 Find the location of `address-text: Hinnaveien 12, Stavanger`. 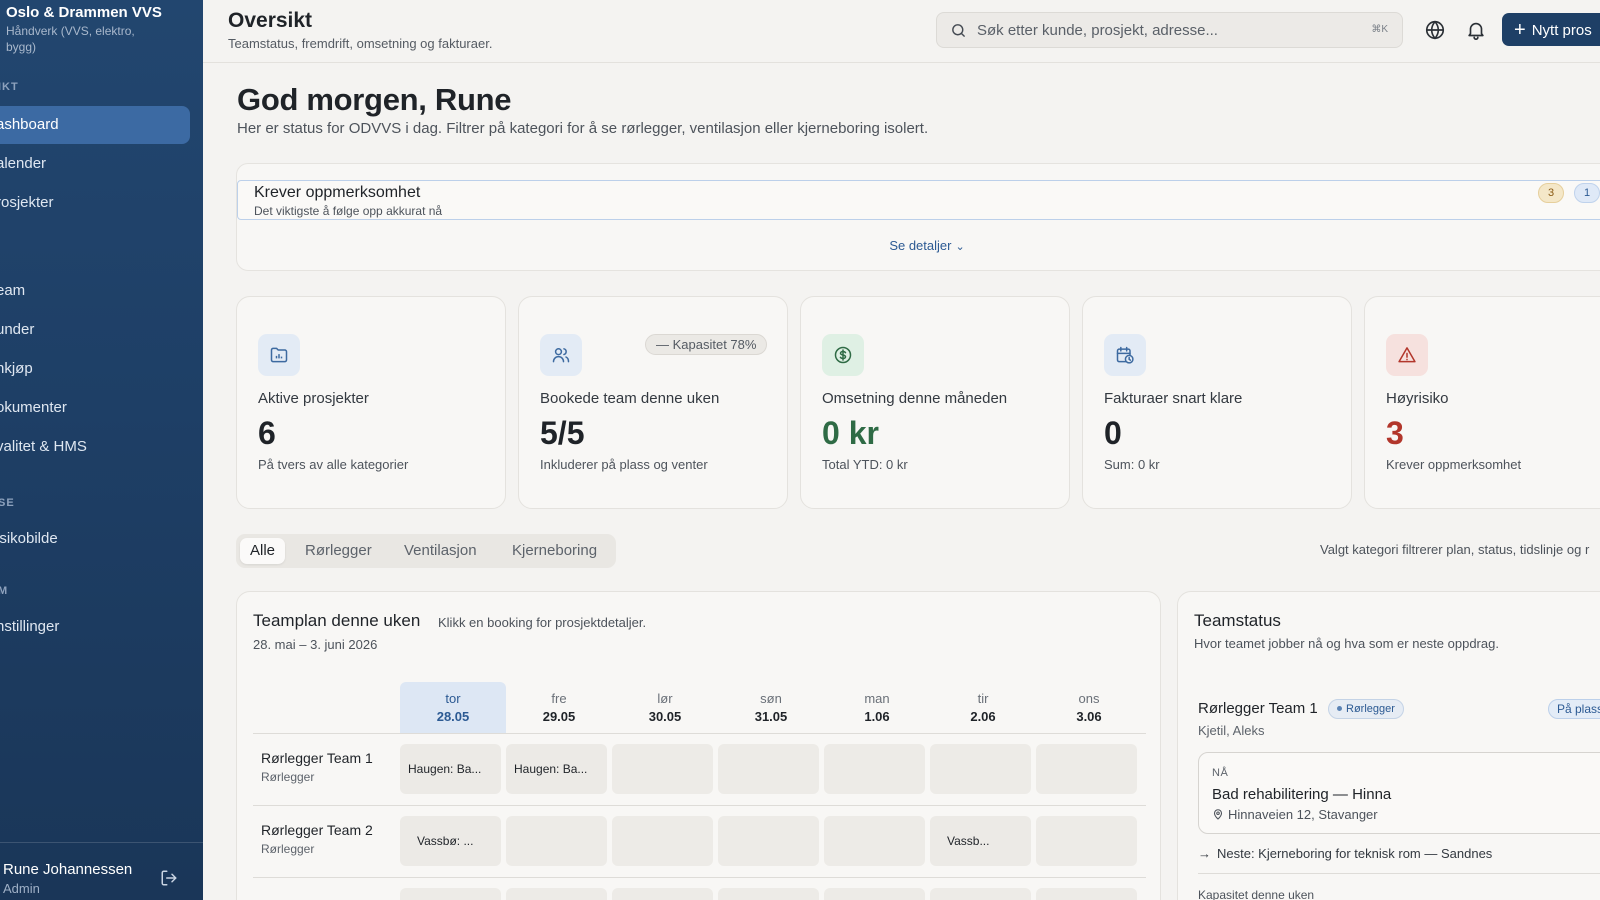

address-text: Hinnaveien 12, Stavanger is located at coordinates (1303, 814).